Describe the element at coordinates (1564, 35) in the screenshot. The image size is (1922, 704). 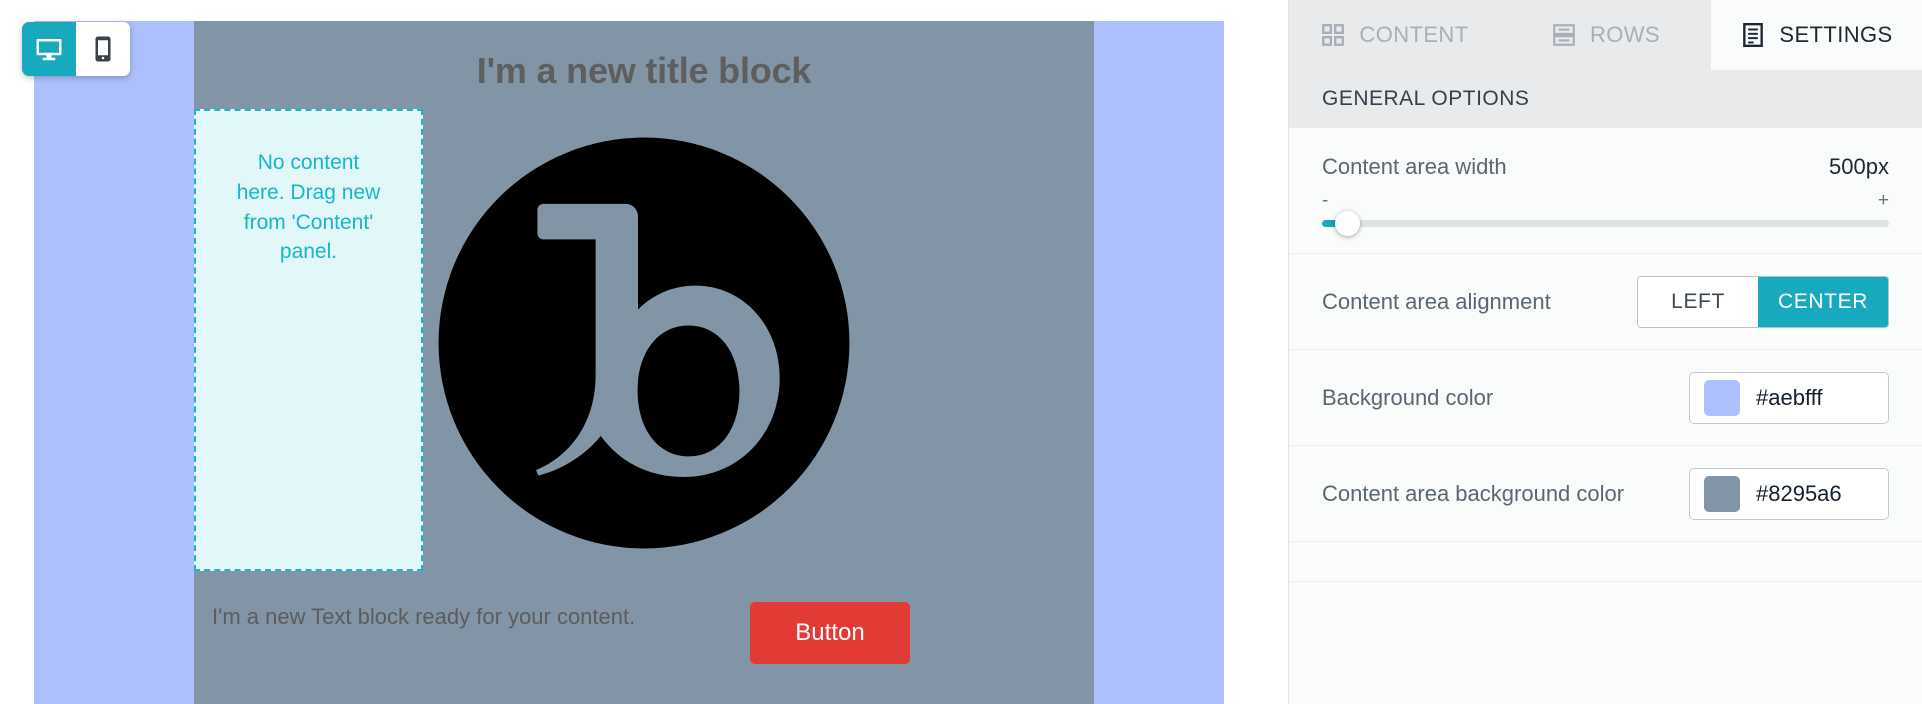
I see `rows-icon` at that location.